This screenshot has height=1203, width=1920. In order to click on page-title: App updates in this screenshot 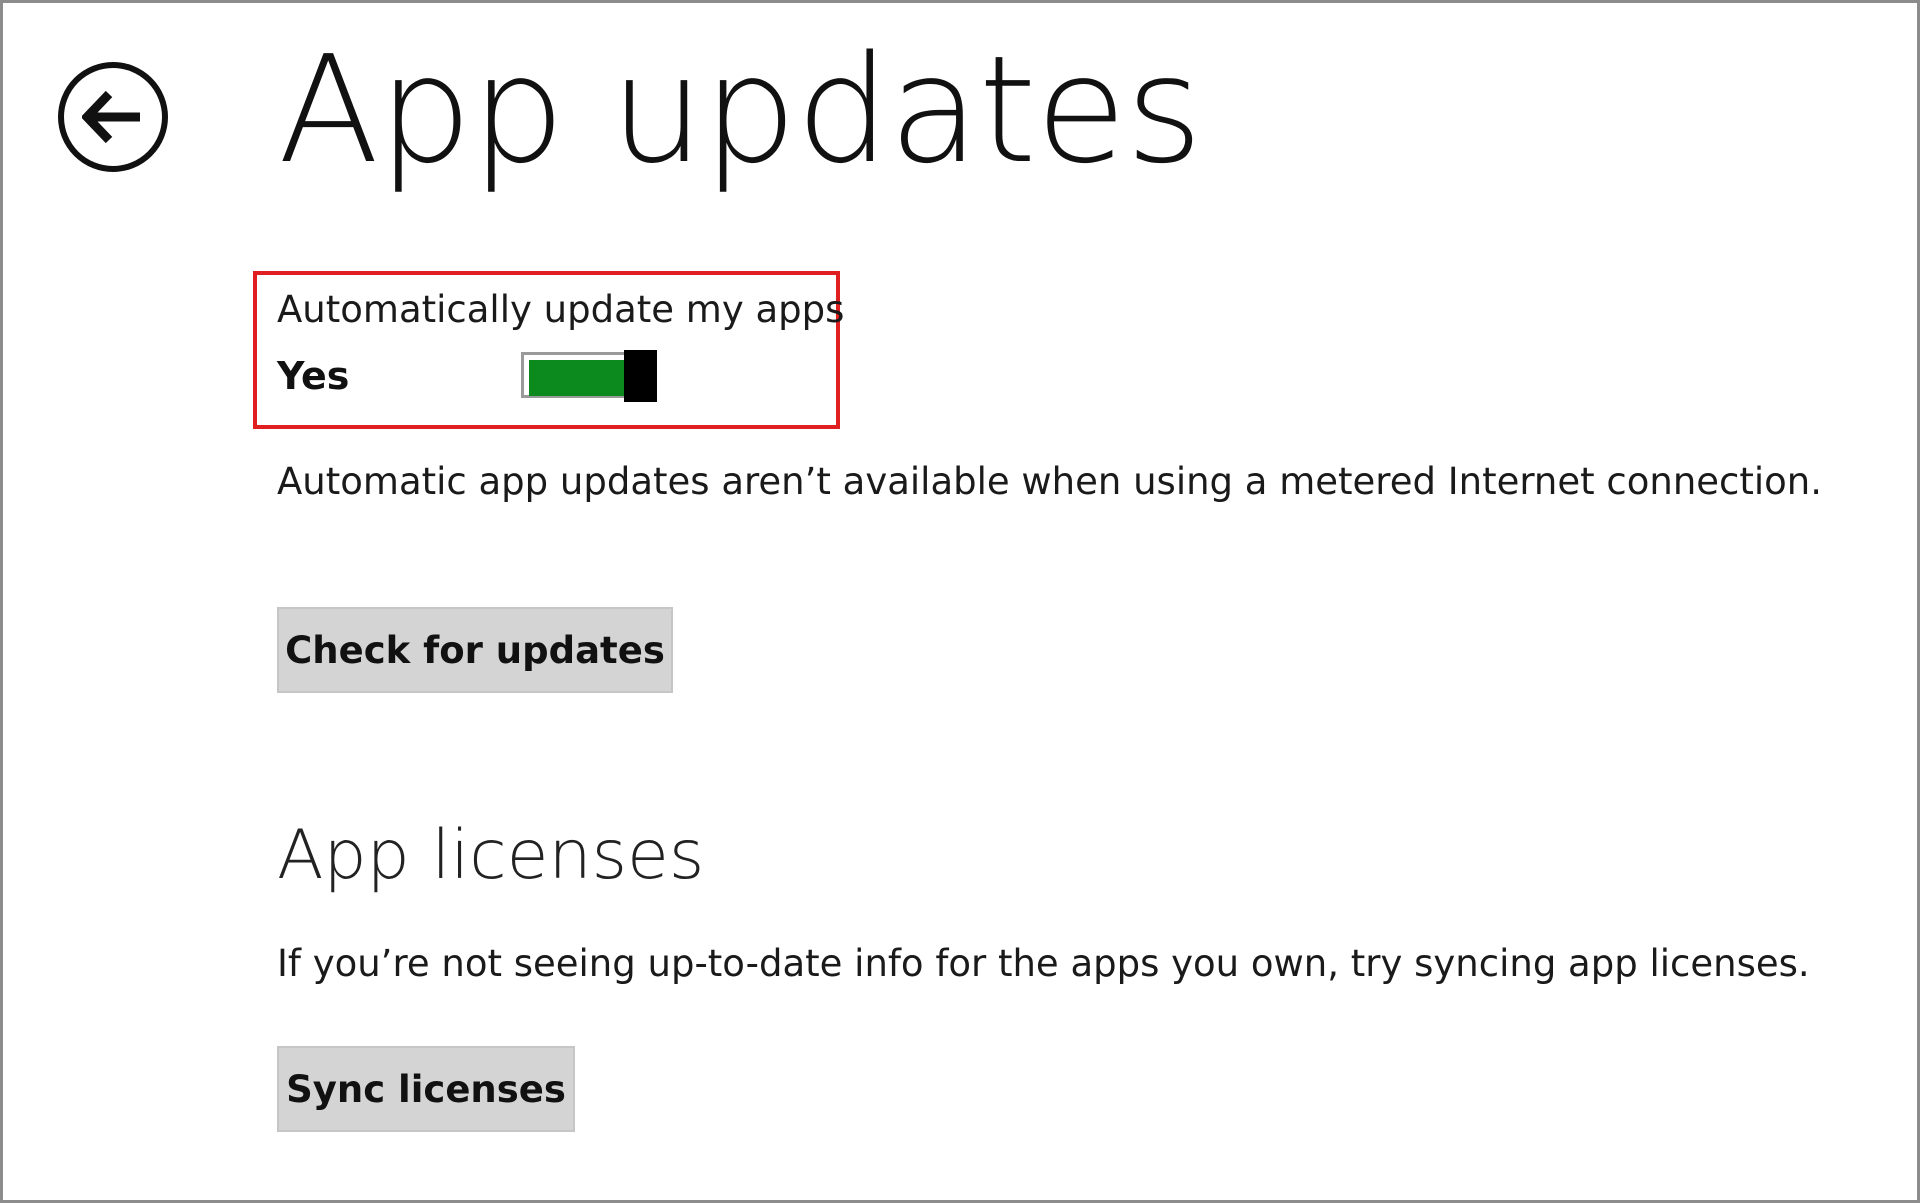, I will do `click(740, 110)`.